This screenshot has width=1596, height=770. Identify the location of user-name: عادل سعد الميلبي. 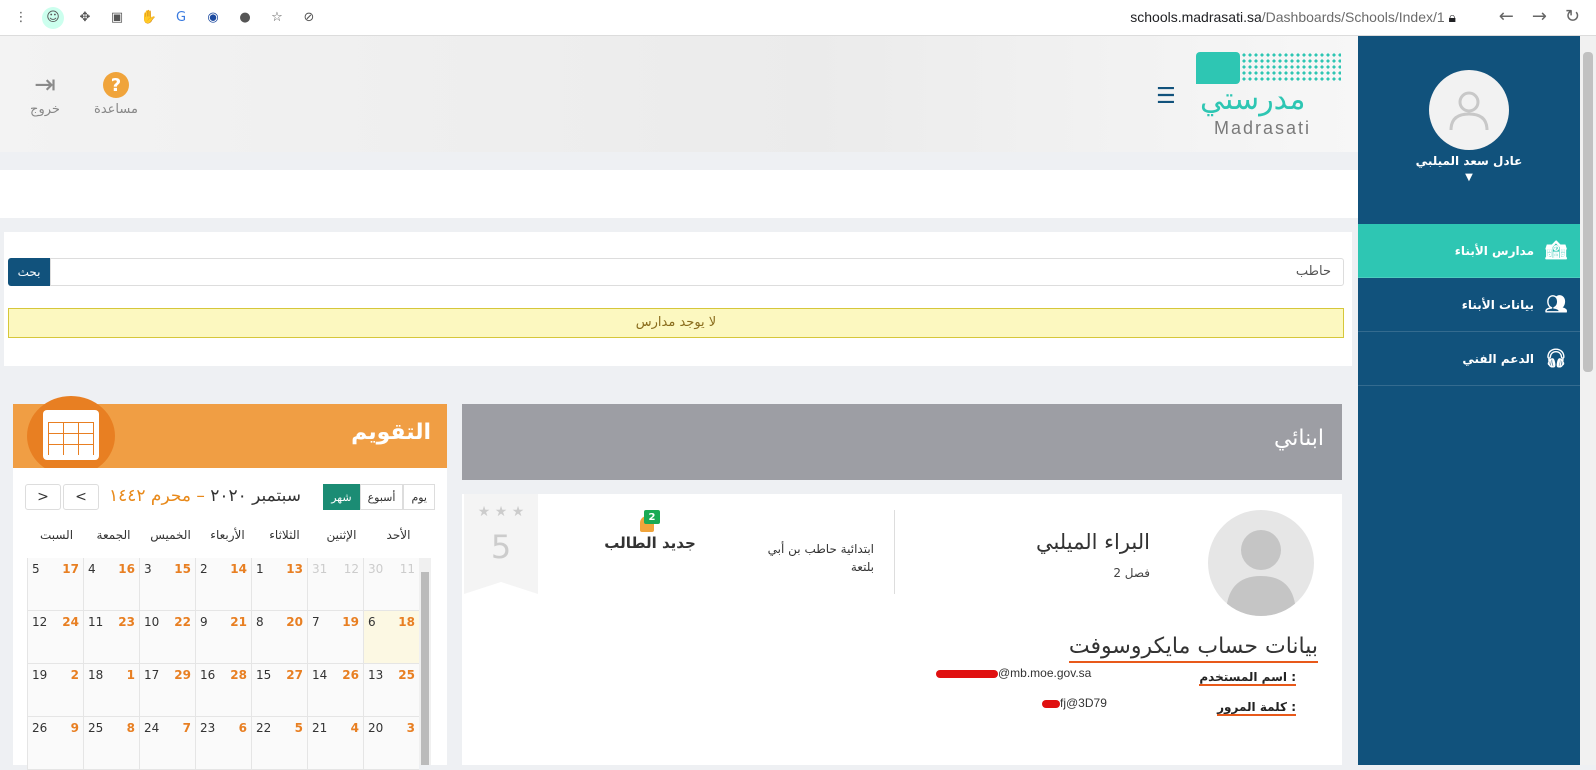
(1469, 161).